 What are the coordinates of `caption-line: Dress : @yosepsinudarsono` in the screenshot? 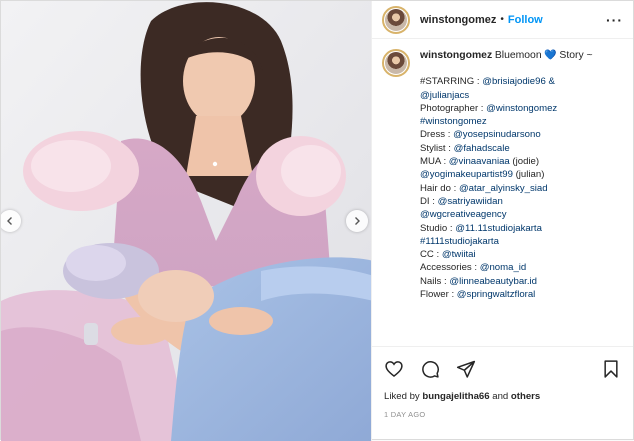 It's located at (521, 134).